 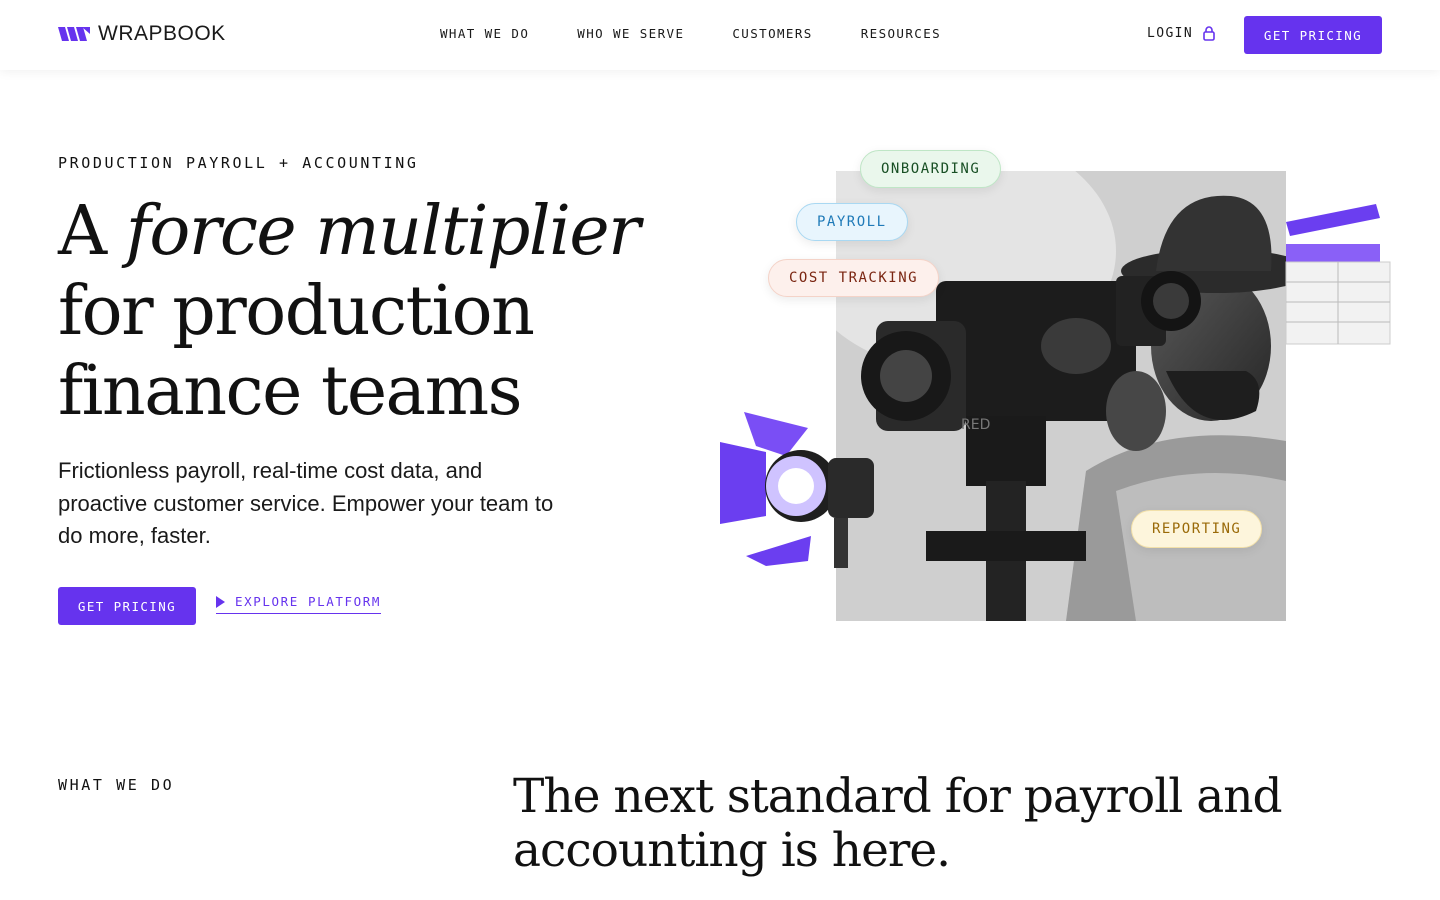 What do you see at coordinates (901, 33) in the screenshot?
I see `nav-item-resources: RESOURCES` at bounding box center [901, 33].